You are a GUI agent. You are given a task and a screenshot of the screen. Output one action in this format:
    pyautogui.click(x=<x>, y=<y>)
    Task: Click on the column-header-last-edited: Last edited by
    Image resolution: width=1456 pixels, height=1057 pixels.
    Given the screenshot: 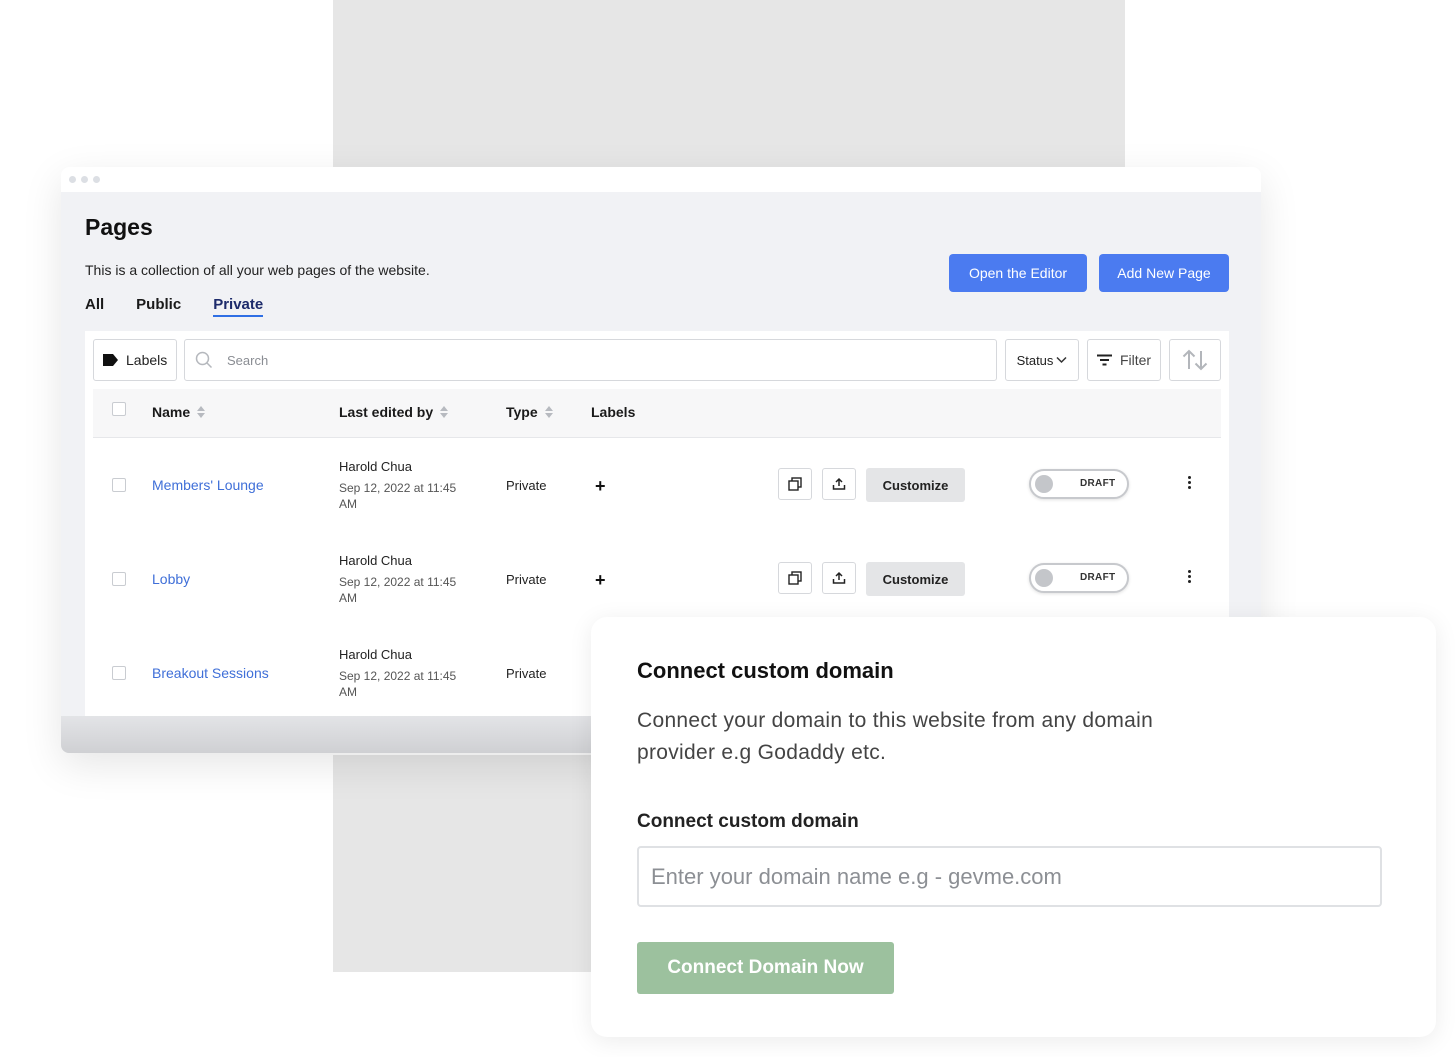 What is the action you would take?
    pyautogui.click(x=394, y=412)
    